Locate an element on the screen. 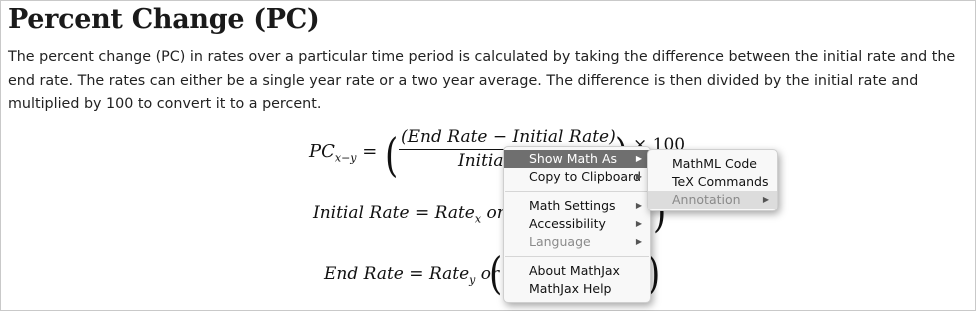 This screenshot has width=976, height=311. initial-rate-rhs: Rate is located at coordinates (454, 213).